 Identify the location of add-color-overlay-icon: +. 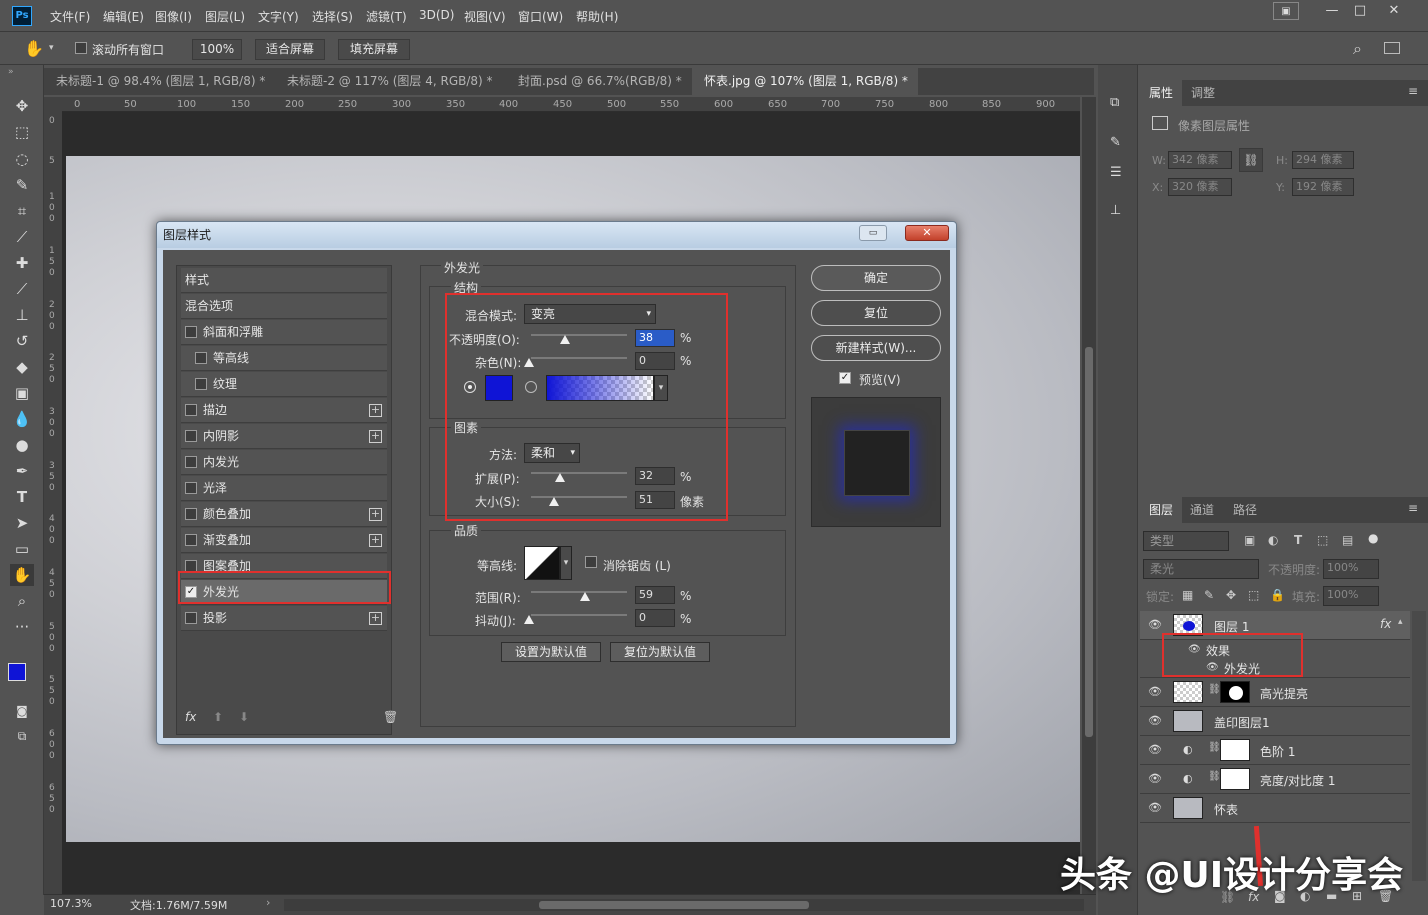
(375, 514).